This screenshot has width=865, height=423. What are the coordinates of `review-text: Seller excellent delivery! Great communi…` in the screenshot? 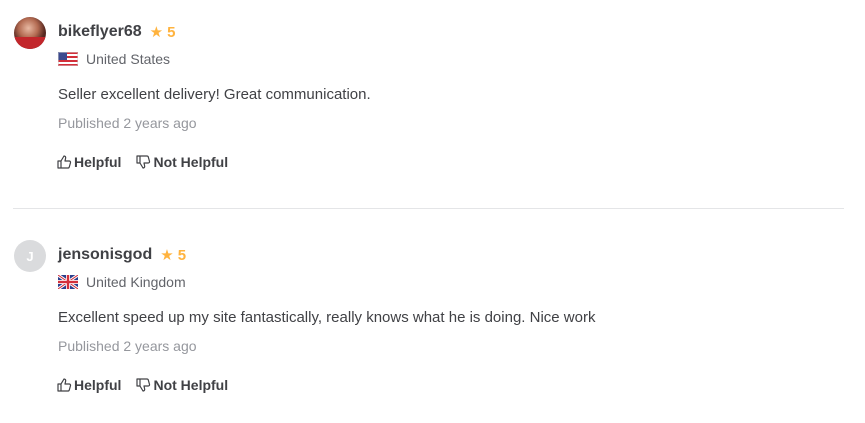 It's located at (214, 94).